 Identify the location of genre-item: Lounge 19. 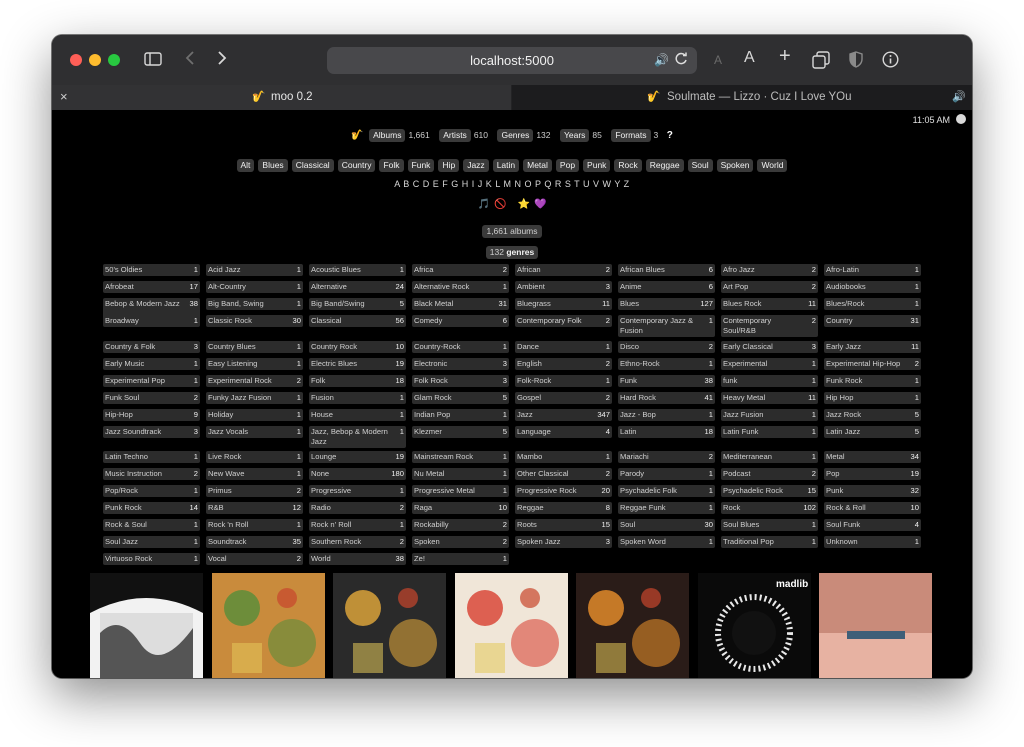
(357, 457).